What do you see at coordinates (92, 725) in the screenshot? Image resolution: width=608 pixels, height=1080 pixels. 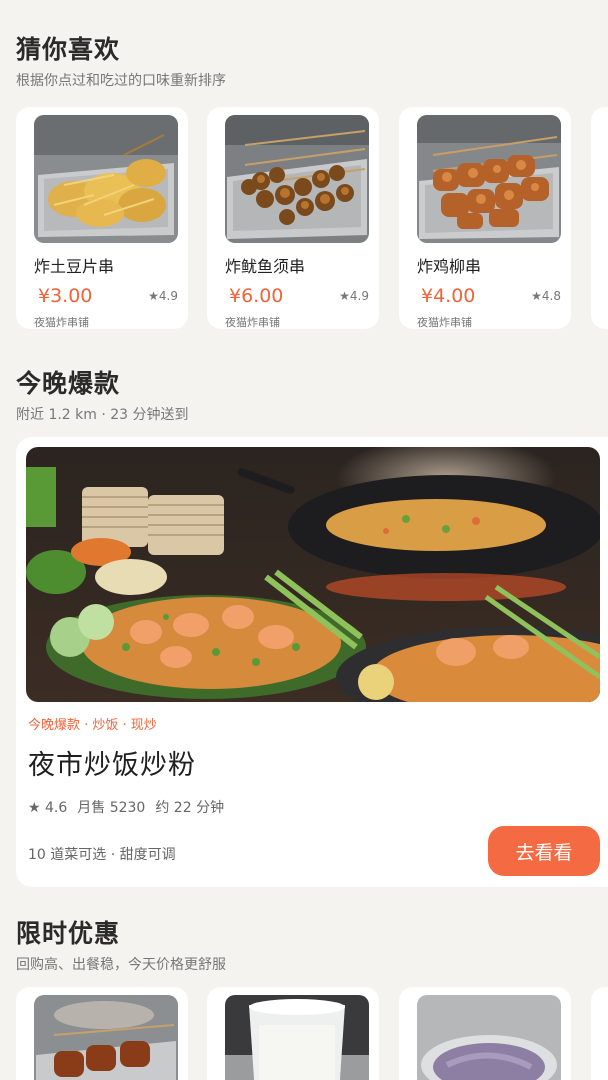 I see `feature-tags: 今晚爆款 · 炒饭 · 现炒` at bounding box center [92, 725].